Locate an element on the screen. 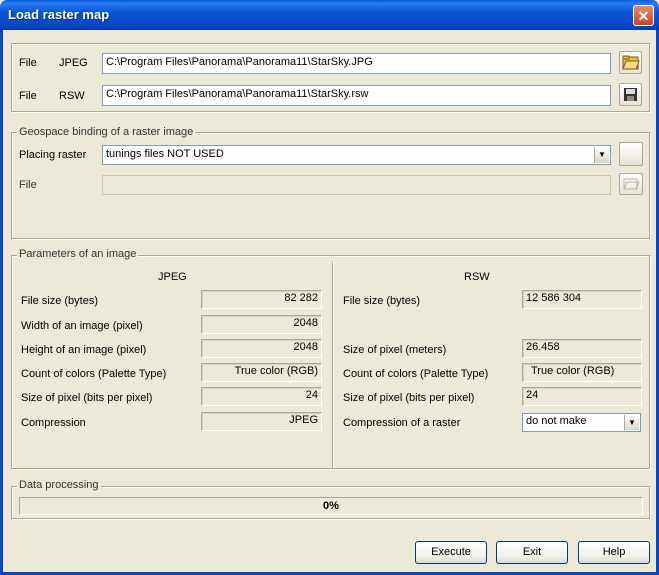  jpeg-file-label: File is located at coordinates (28, 63).